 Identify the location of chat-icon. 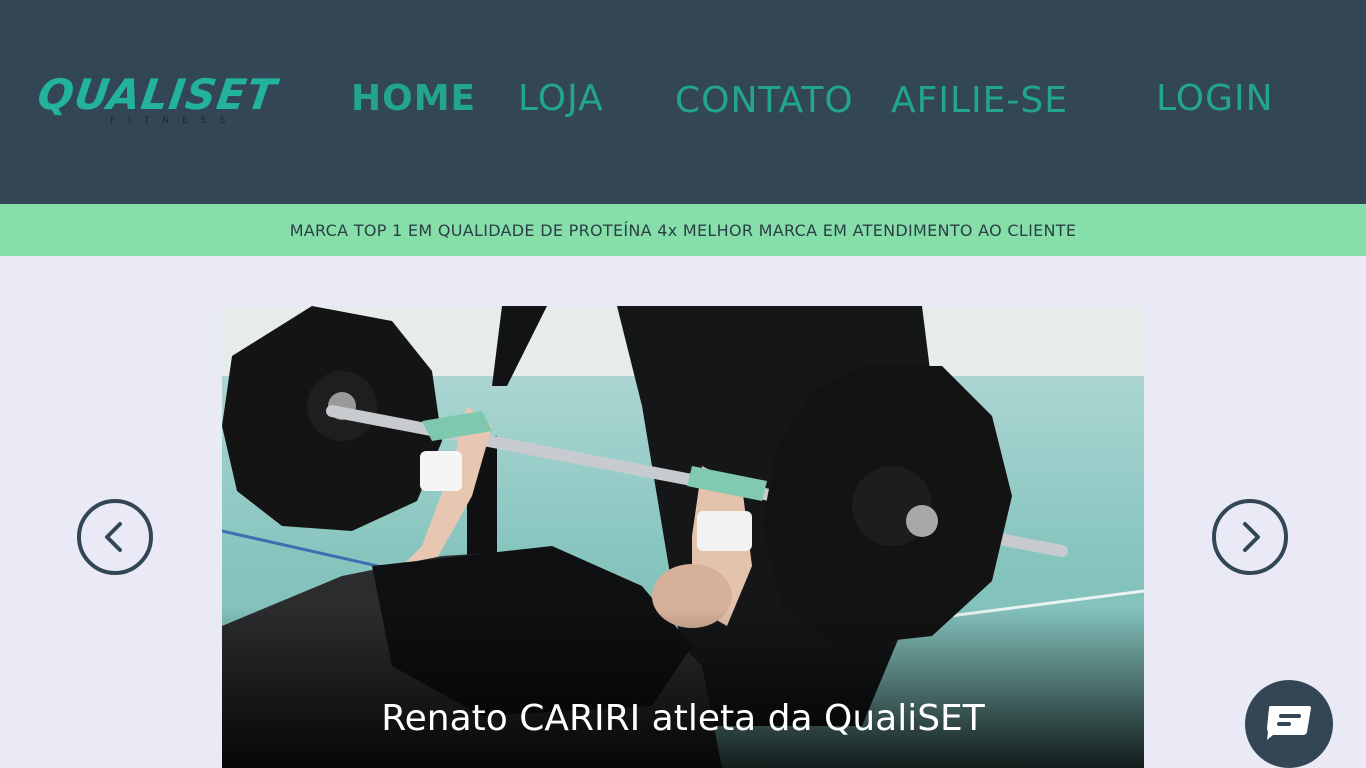
(1289, 723).